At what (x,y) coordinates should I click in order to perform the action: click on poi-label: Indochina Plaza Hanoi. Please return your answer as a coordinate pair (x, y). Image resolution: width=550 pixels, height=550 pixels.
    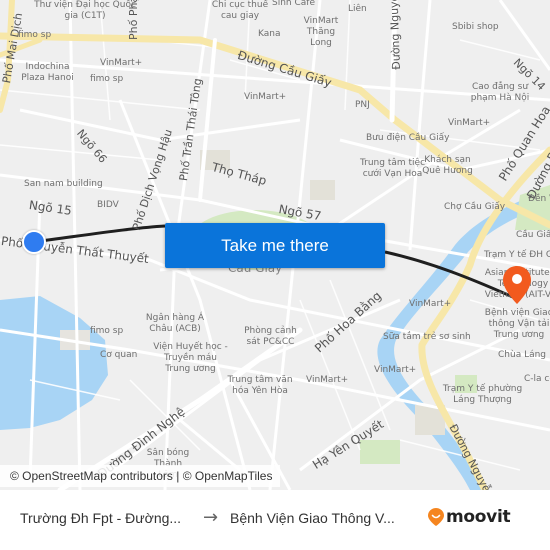
    Looking at the image, I should click on (47, 72).